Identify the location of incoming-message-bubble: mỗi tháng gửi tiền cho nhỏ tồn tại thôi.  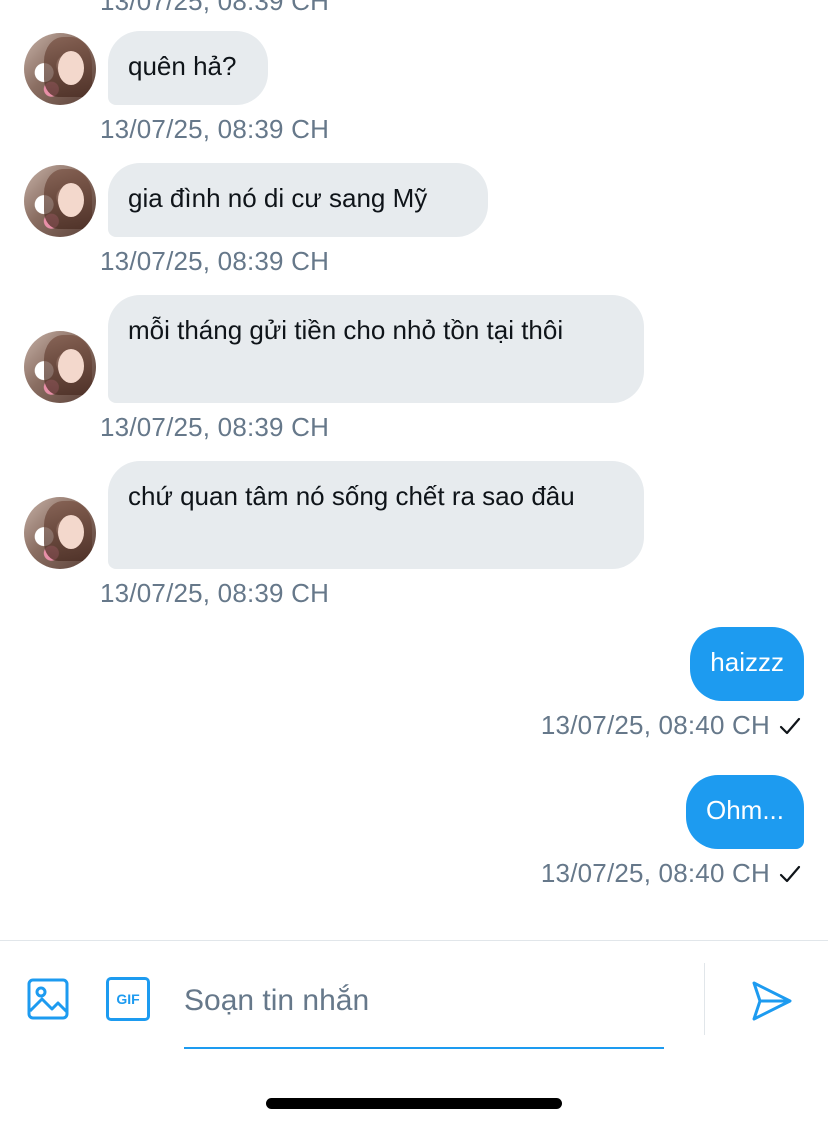
(376, 349).